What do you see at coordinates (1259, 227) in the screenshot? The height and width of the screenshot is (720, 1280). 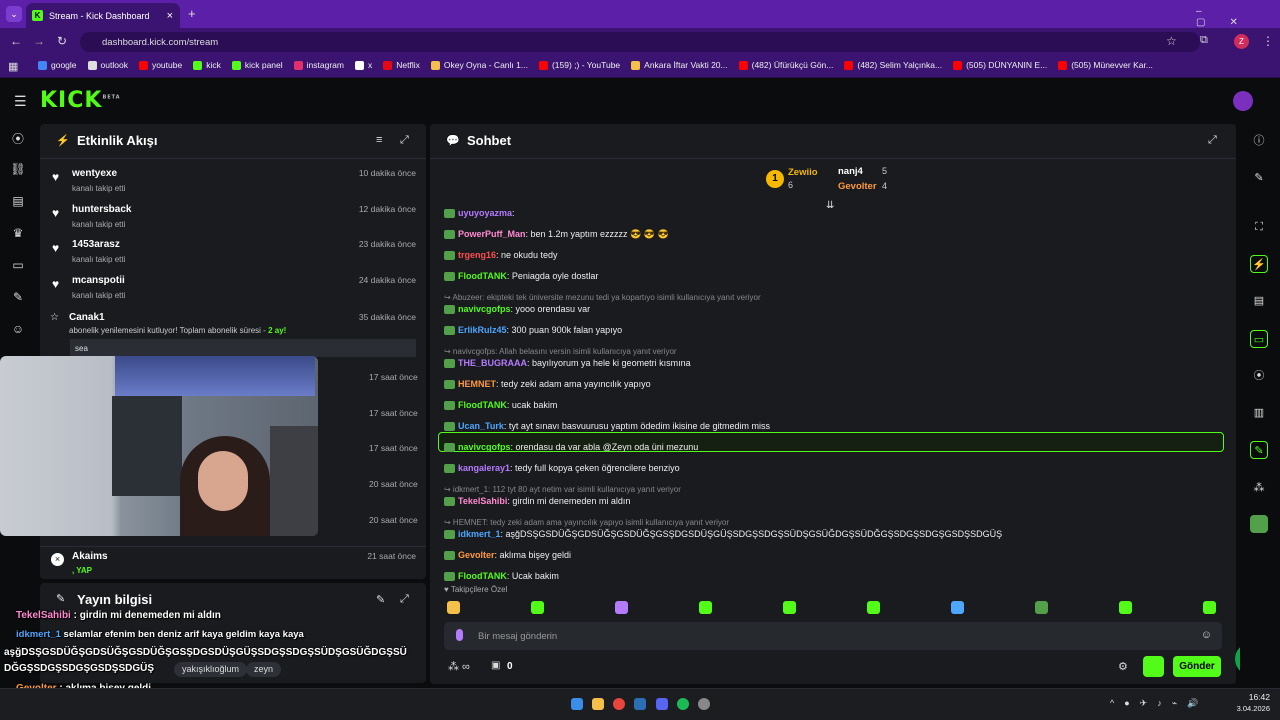 I see `fullscreen-icon: ⛶` at bounding box center [1259, 227].